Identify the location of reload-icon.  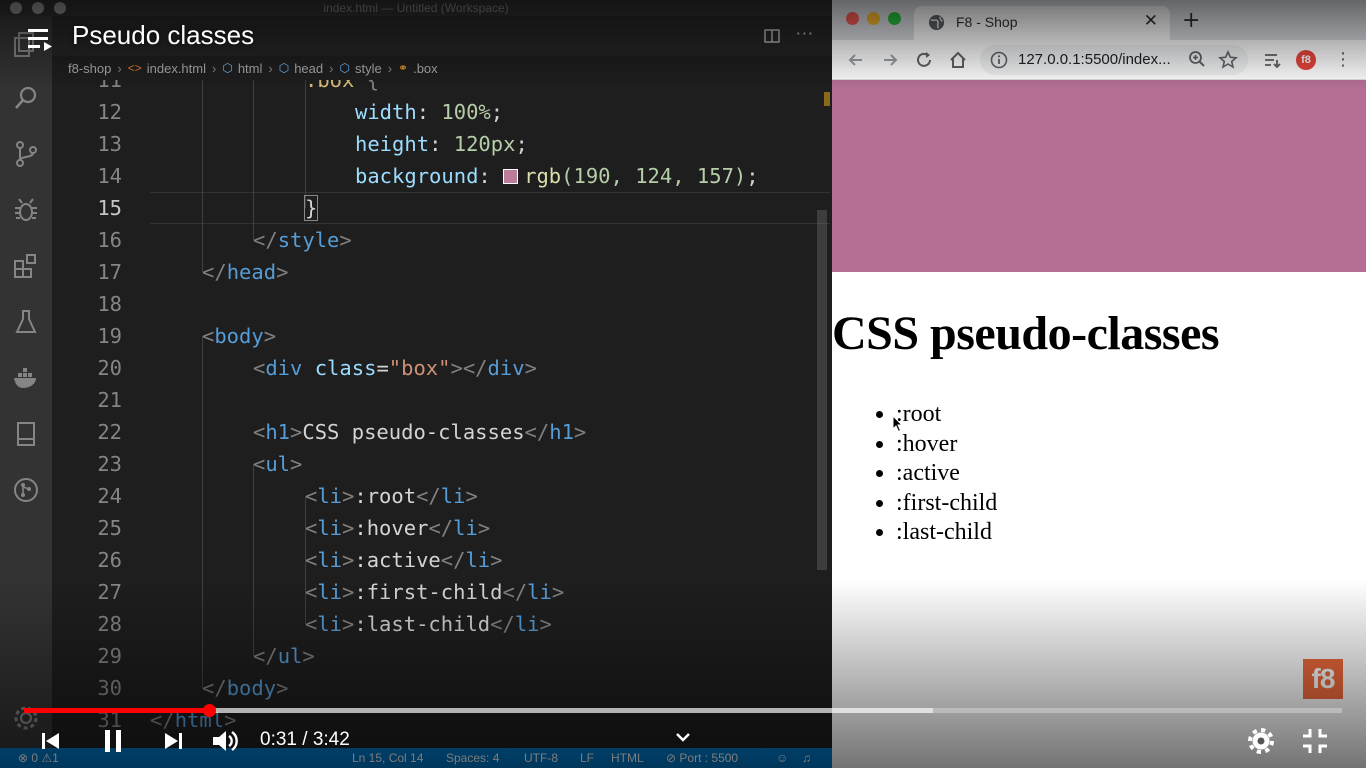
(924, 60).